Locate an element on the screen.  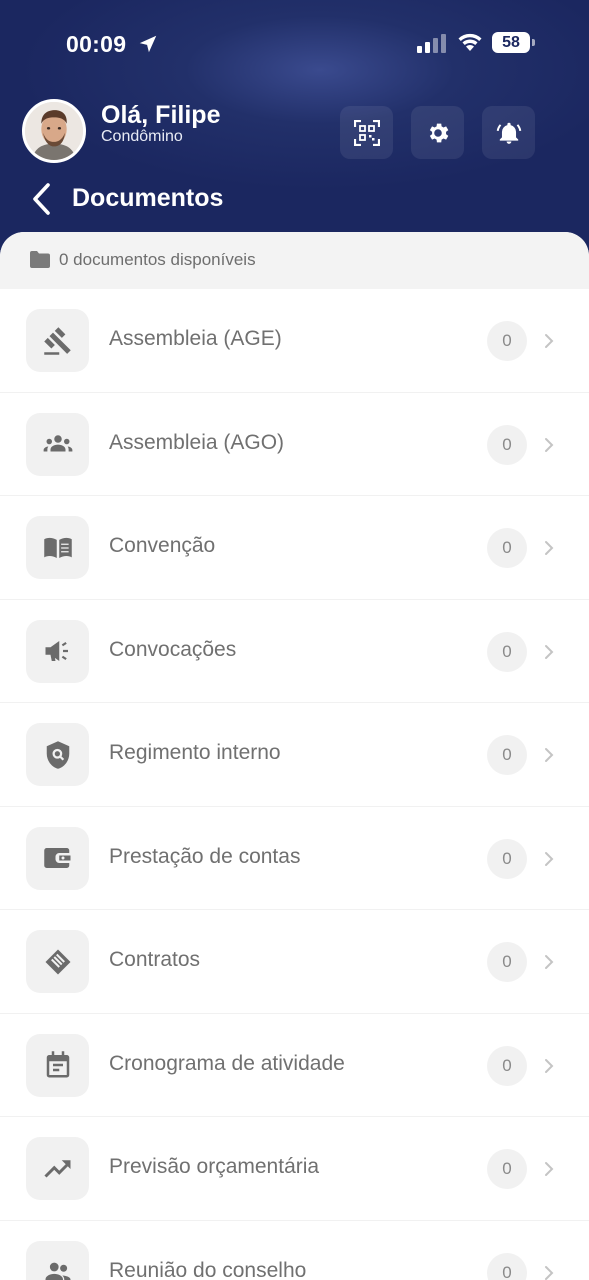
calendar-icon is located at coordinates (57, 1064).